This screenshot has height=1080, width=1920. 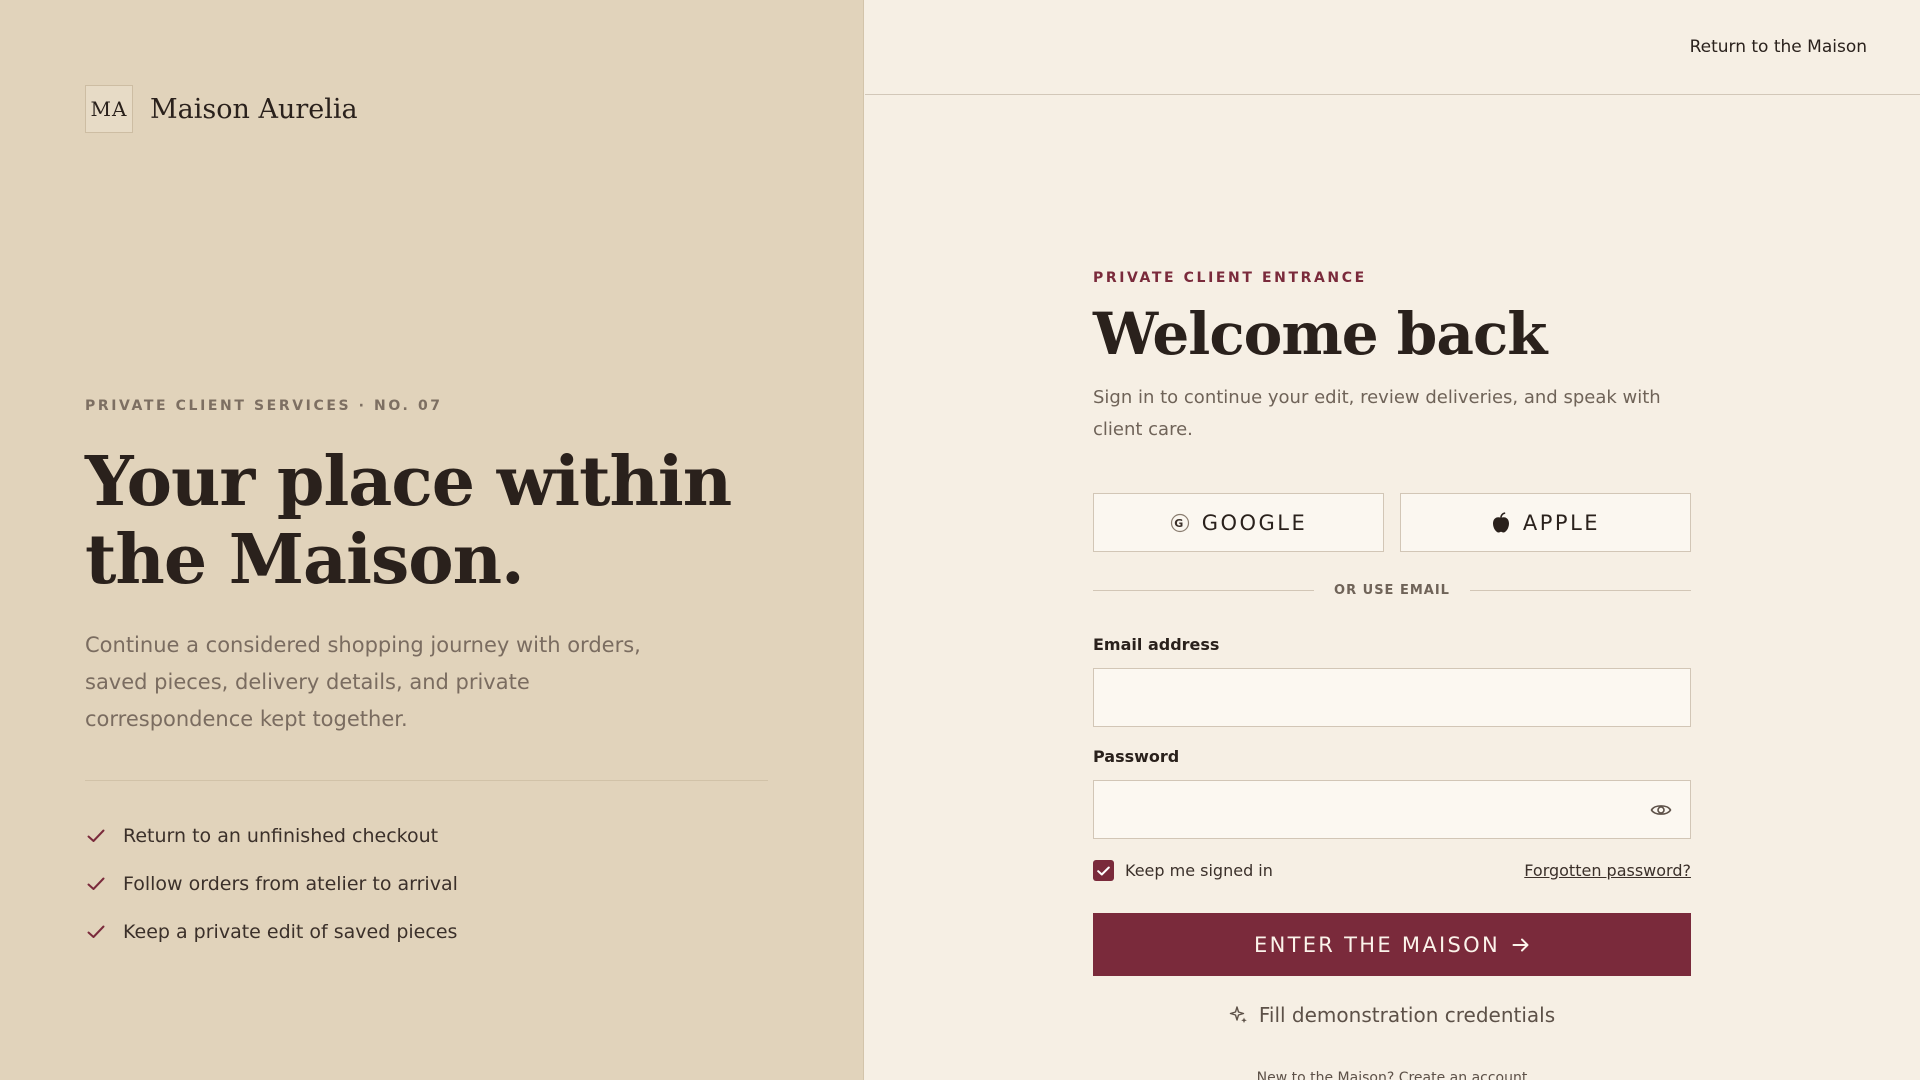 I want to click on google-sign-in-button: G GOOGLE, so click(x=1238, y=522).